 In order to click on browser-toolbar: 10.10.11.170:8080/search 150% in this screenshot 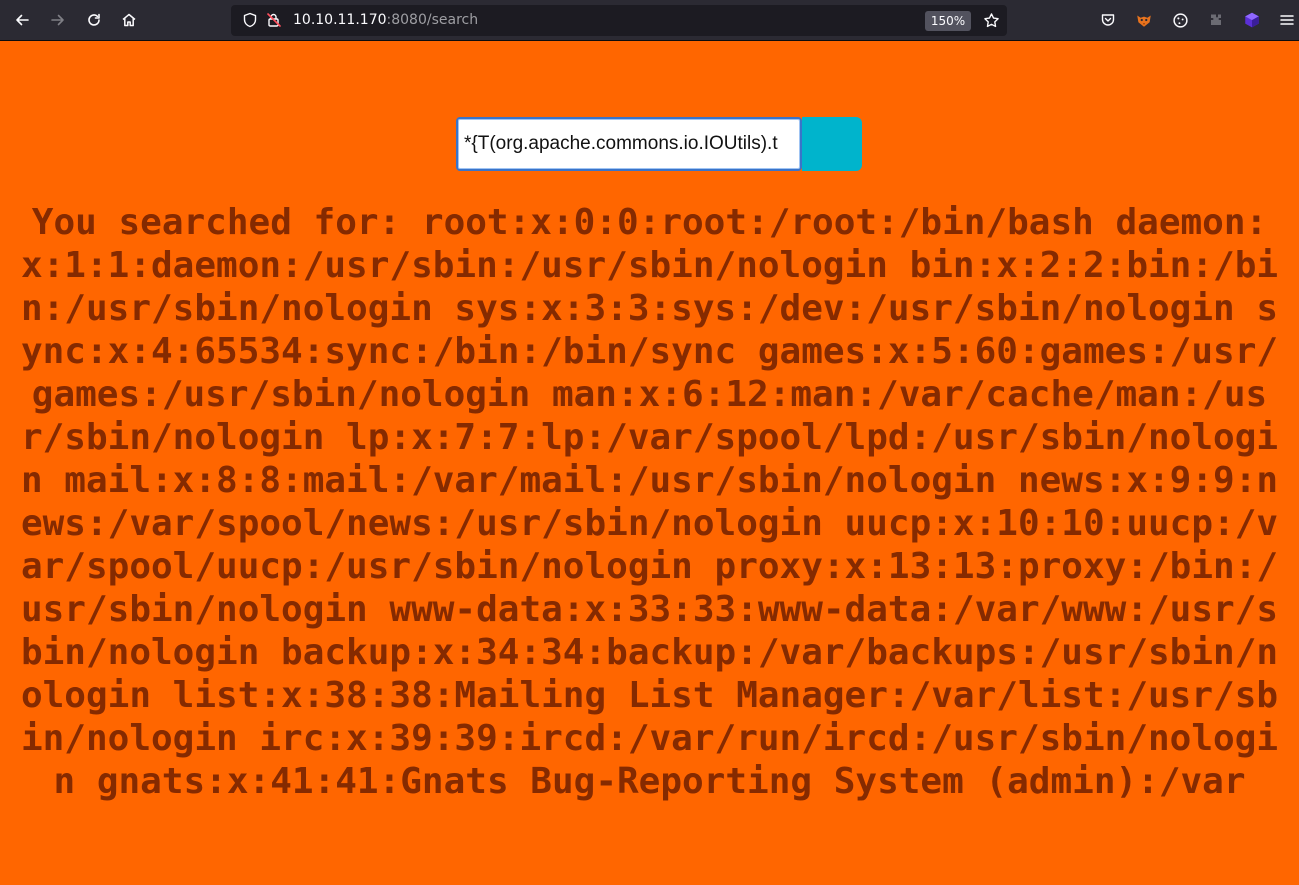, I will do `click(649, 20)`.